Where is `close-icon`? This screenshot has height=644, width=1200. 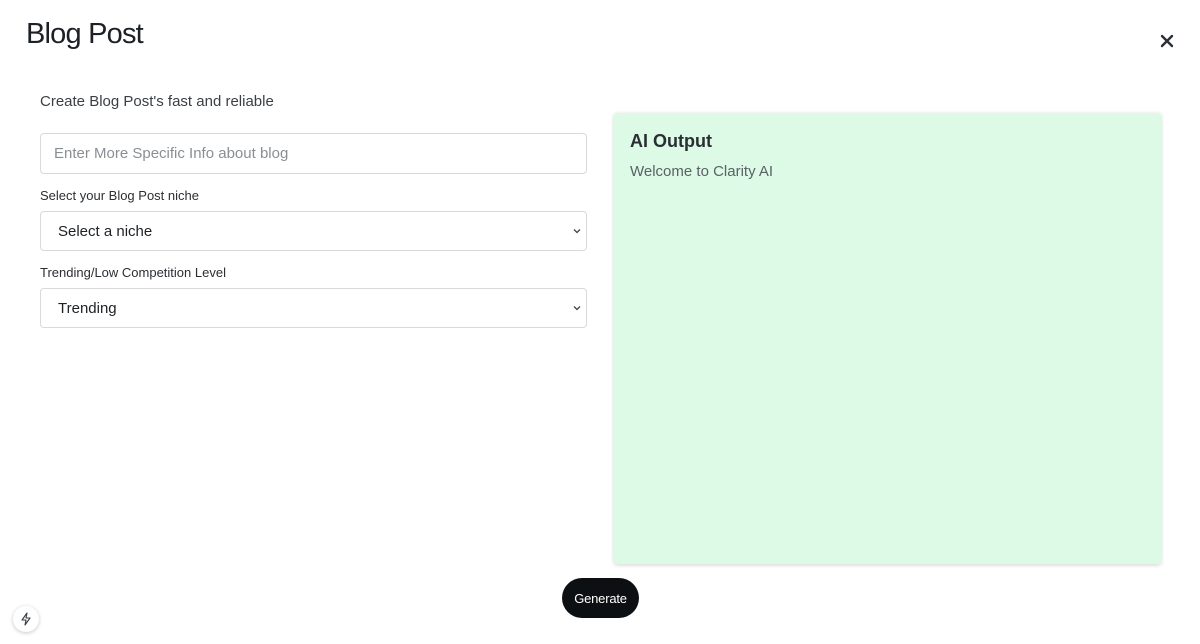
close-icon is located at coordinates (1167, 41).